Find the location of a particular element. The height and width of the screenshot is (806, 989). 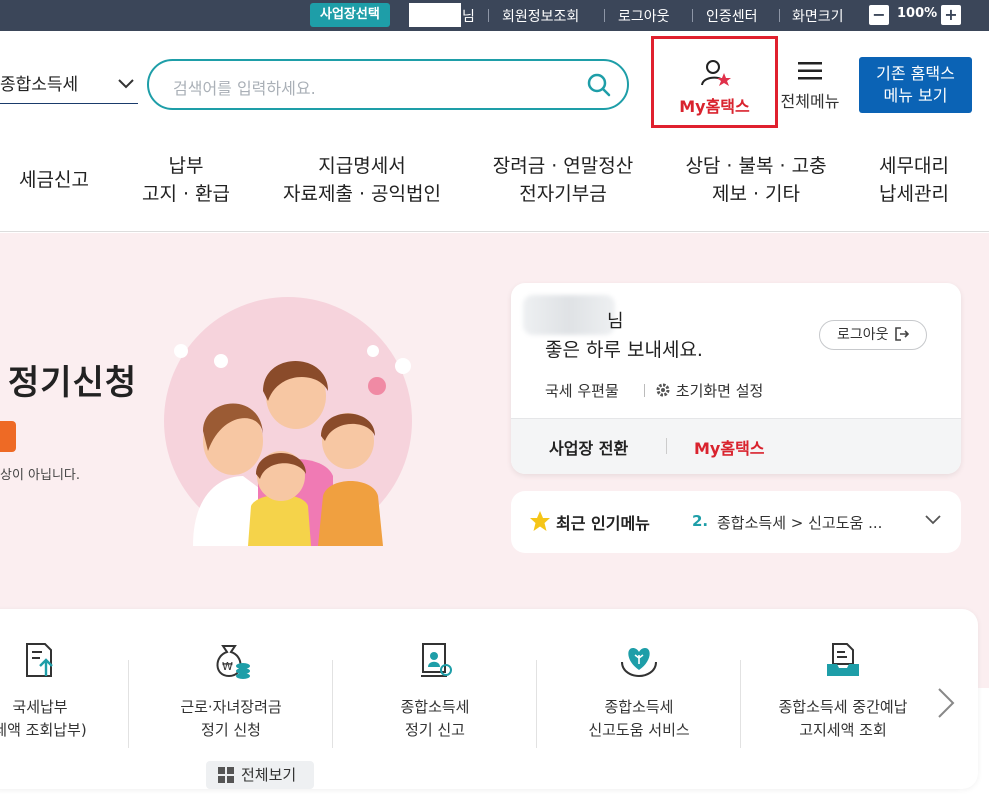

chevron-right-icon is located at coordinates (946, 703).